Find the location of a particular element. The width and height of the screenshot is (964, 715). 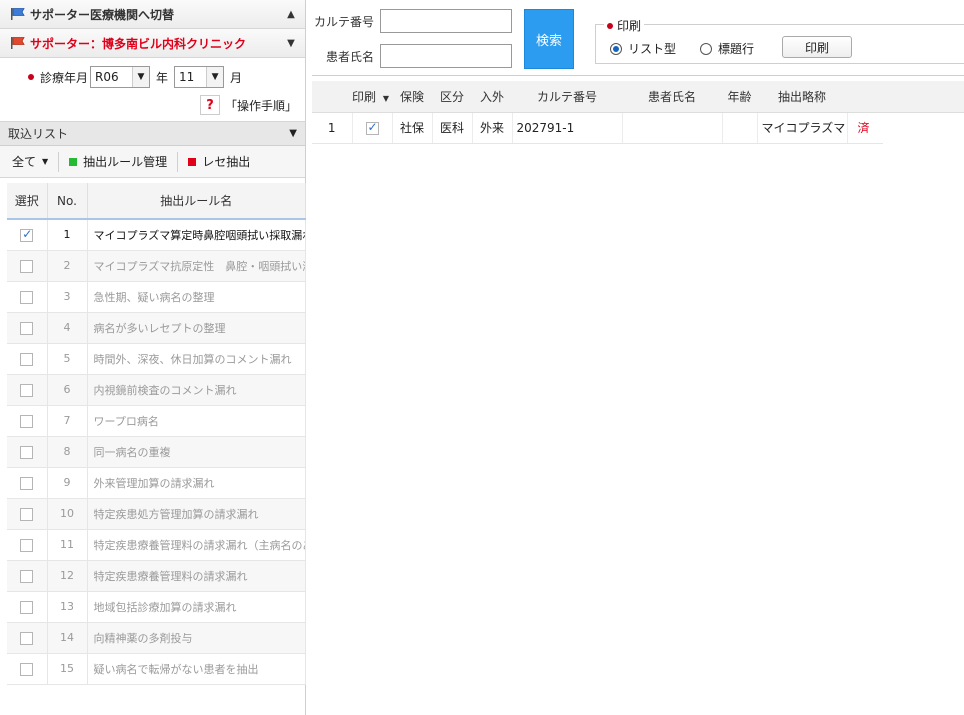

table-row: 2 マイコプラズマ抗原定性 鼻腔・咽頭拭い液 is located at coordinates (156, 266).